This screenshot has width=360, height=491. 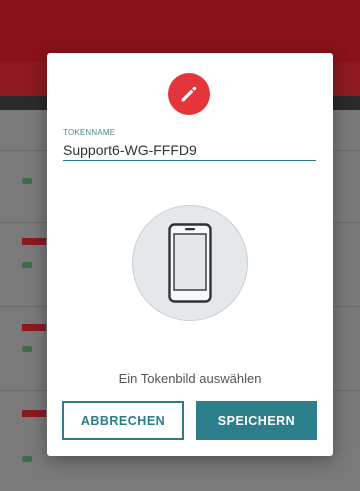 I want to click on token-image-picker, so click(x=190, y=263).